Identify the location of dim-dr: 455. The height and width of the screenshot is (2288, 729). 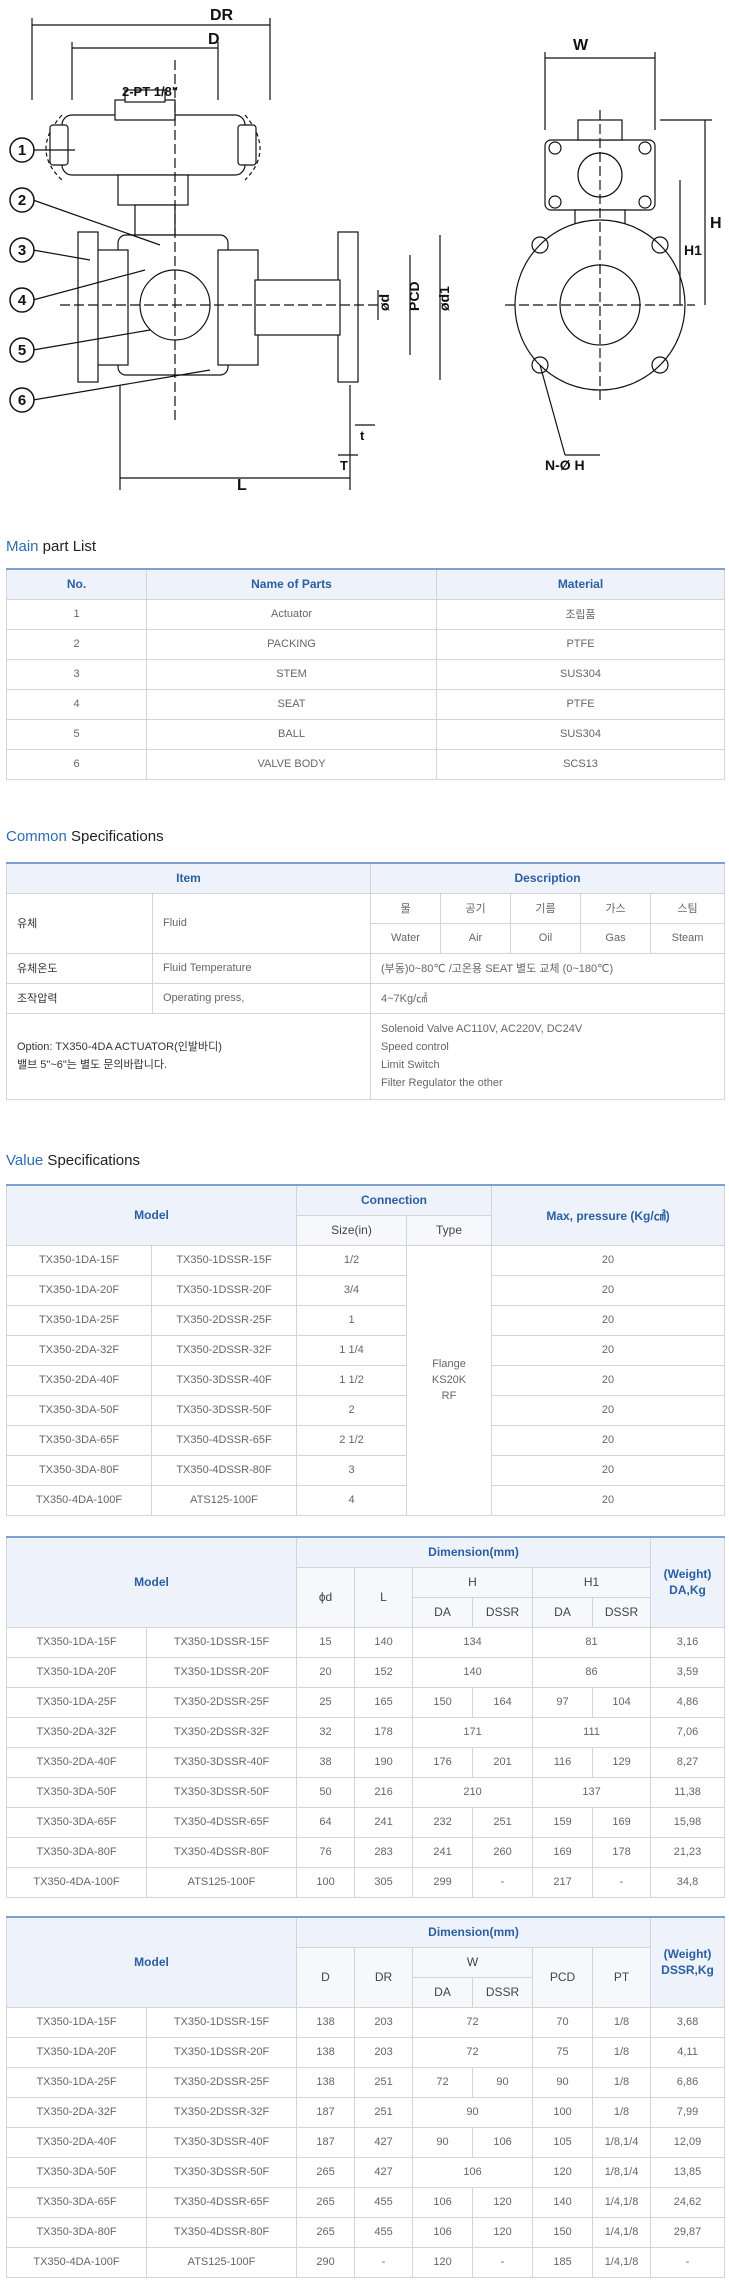
(384, 2202).